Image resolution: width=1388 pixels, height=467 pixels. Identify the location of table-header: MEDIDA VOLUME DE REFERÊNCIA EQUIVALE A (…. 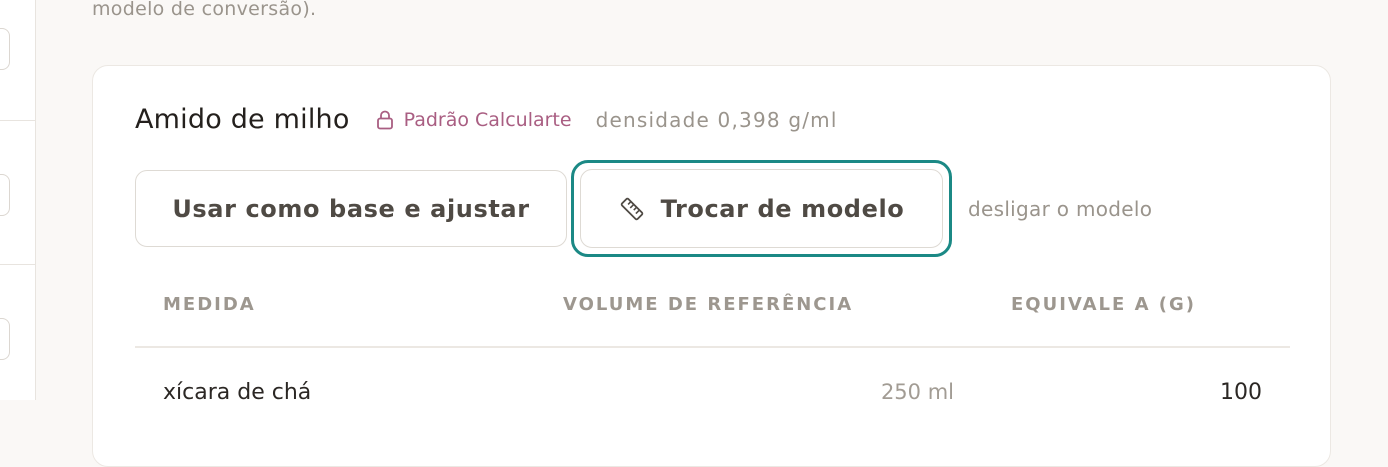
(712, 313).